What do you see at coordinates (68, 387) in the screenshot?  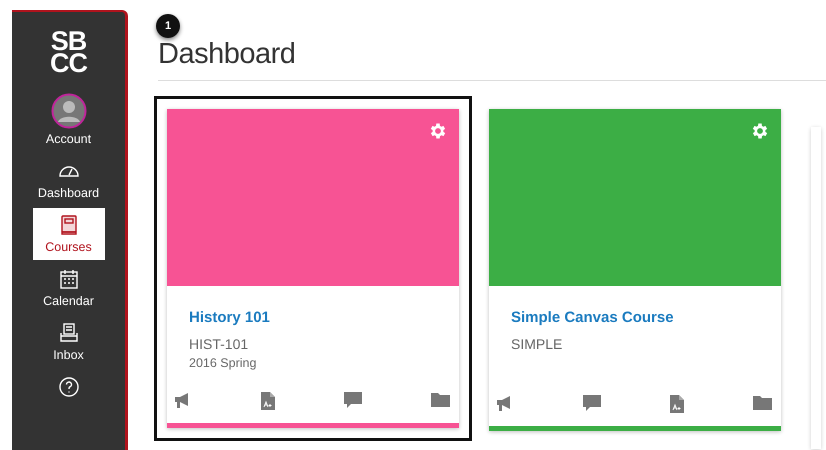 I see `help-icon` at bounding box center [68, 387].